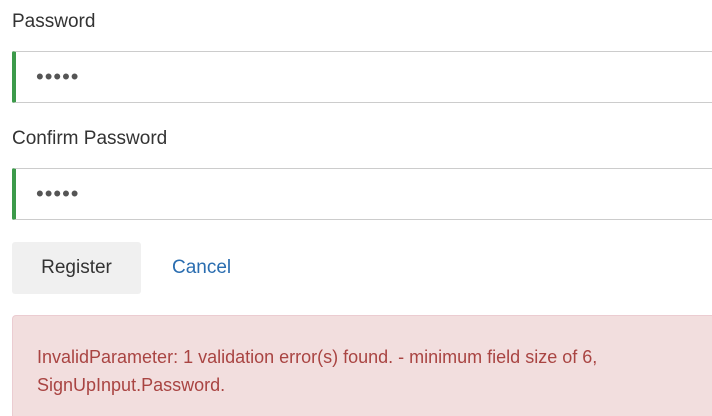 This screenshot has height=416, width=712. I want to click on confirm-password-input, so click(362, 194).